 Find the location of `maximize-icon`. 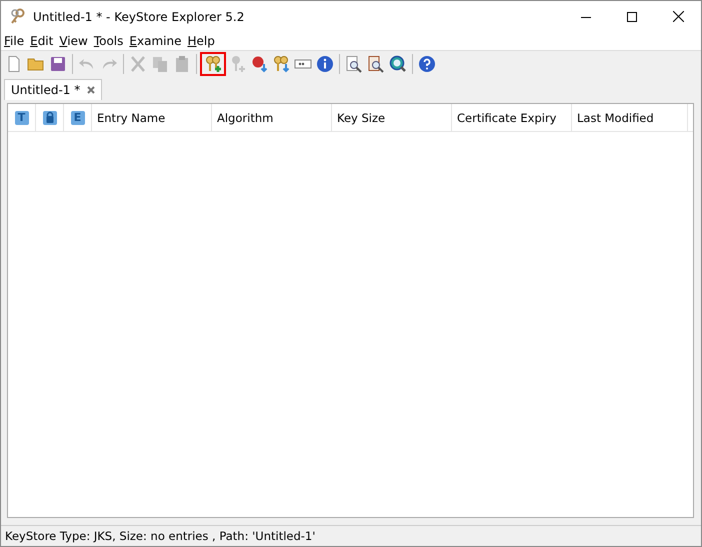

maximize-icon is located at coordinates (632, 17).